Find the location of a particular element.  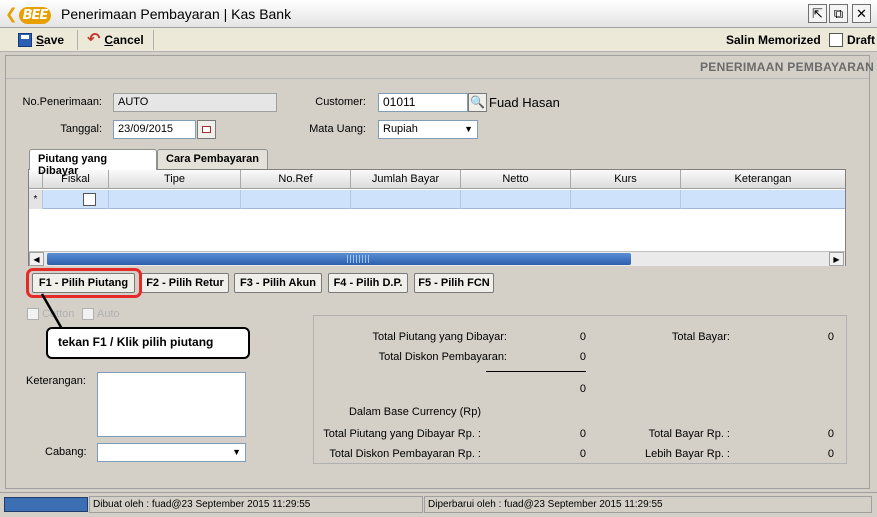

jumlah-bayar-cell is located at coordinates (406, 199).